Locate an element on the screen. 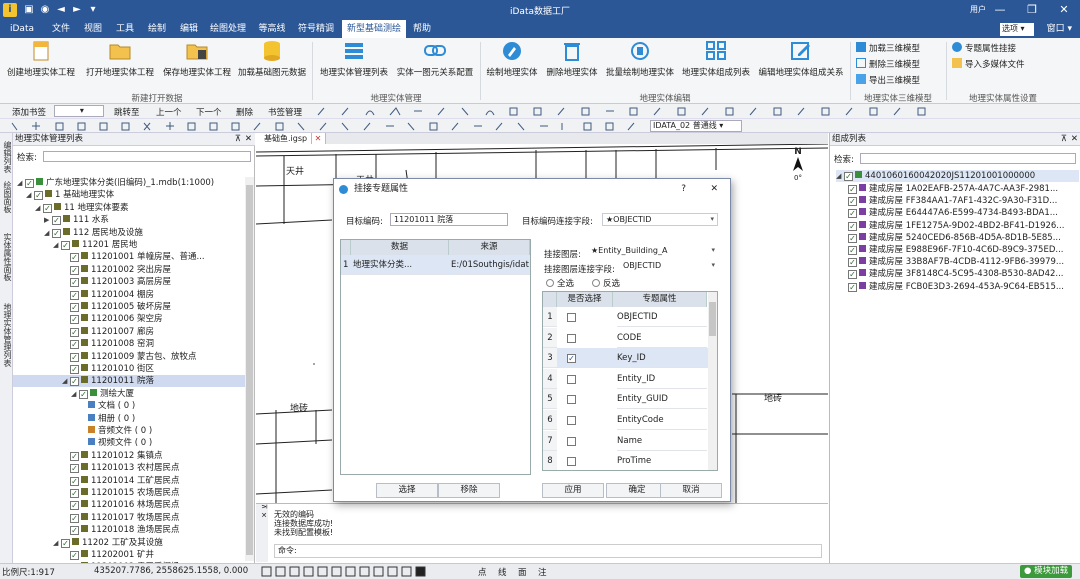 Image resolution: width=1080 pixels, height=579 pixels. cancel-button: 取消 is located at coordinates (691, 490).